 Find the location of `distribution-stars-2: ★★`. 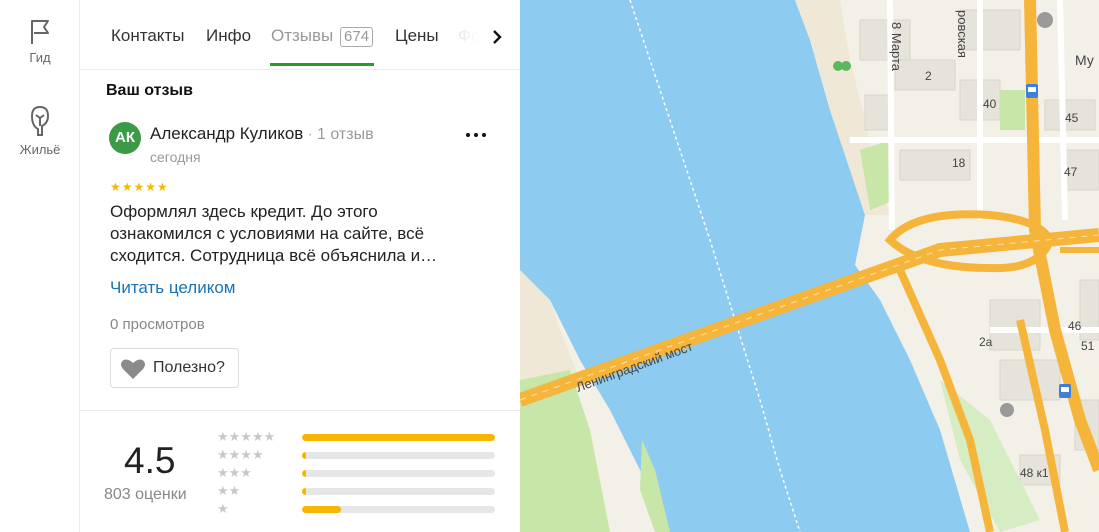

distribution-stars-2: ★★ is located at coordinates (229, 490).